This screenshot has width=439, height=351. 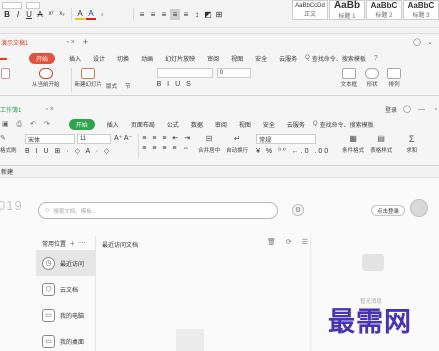 I want to click on settings-icon: ⚙, so click(x=298, y=210).